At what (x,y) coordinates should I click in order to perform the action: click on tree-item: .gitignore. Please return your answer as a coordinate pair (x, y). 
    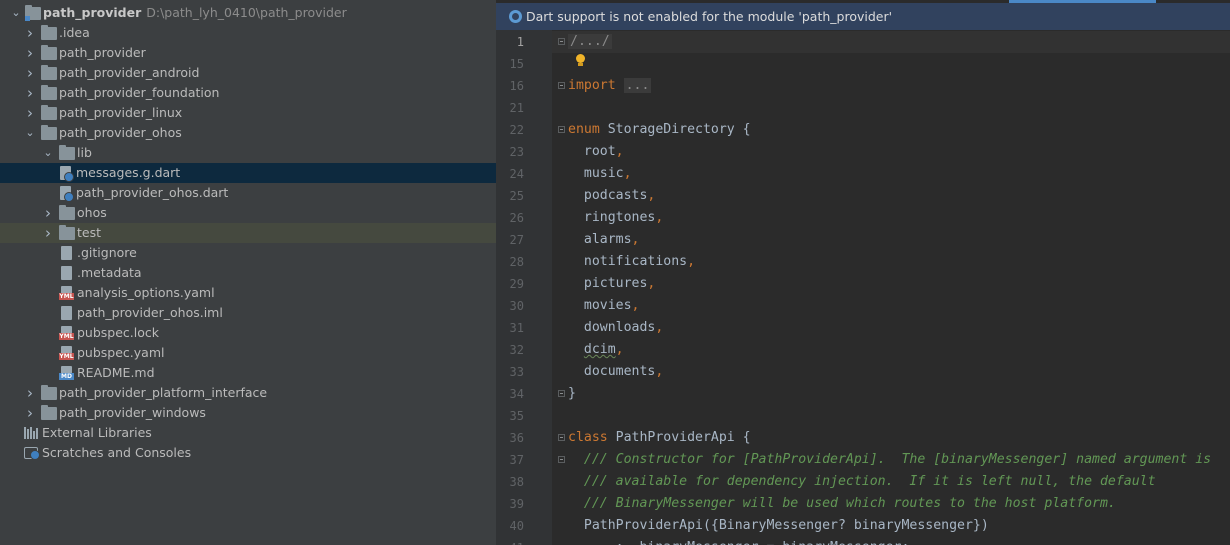
    Looking at the image, I should click on (248, 253).